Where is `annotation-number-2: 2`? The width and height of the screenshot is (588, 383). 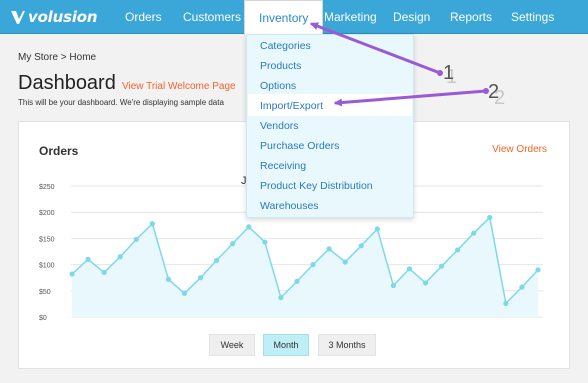
annotation-number-2: 2 is located at coordinates (494, 92).